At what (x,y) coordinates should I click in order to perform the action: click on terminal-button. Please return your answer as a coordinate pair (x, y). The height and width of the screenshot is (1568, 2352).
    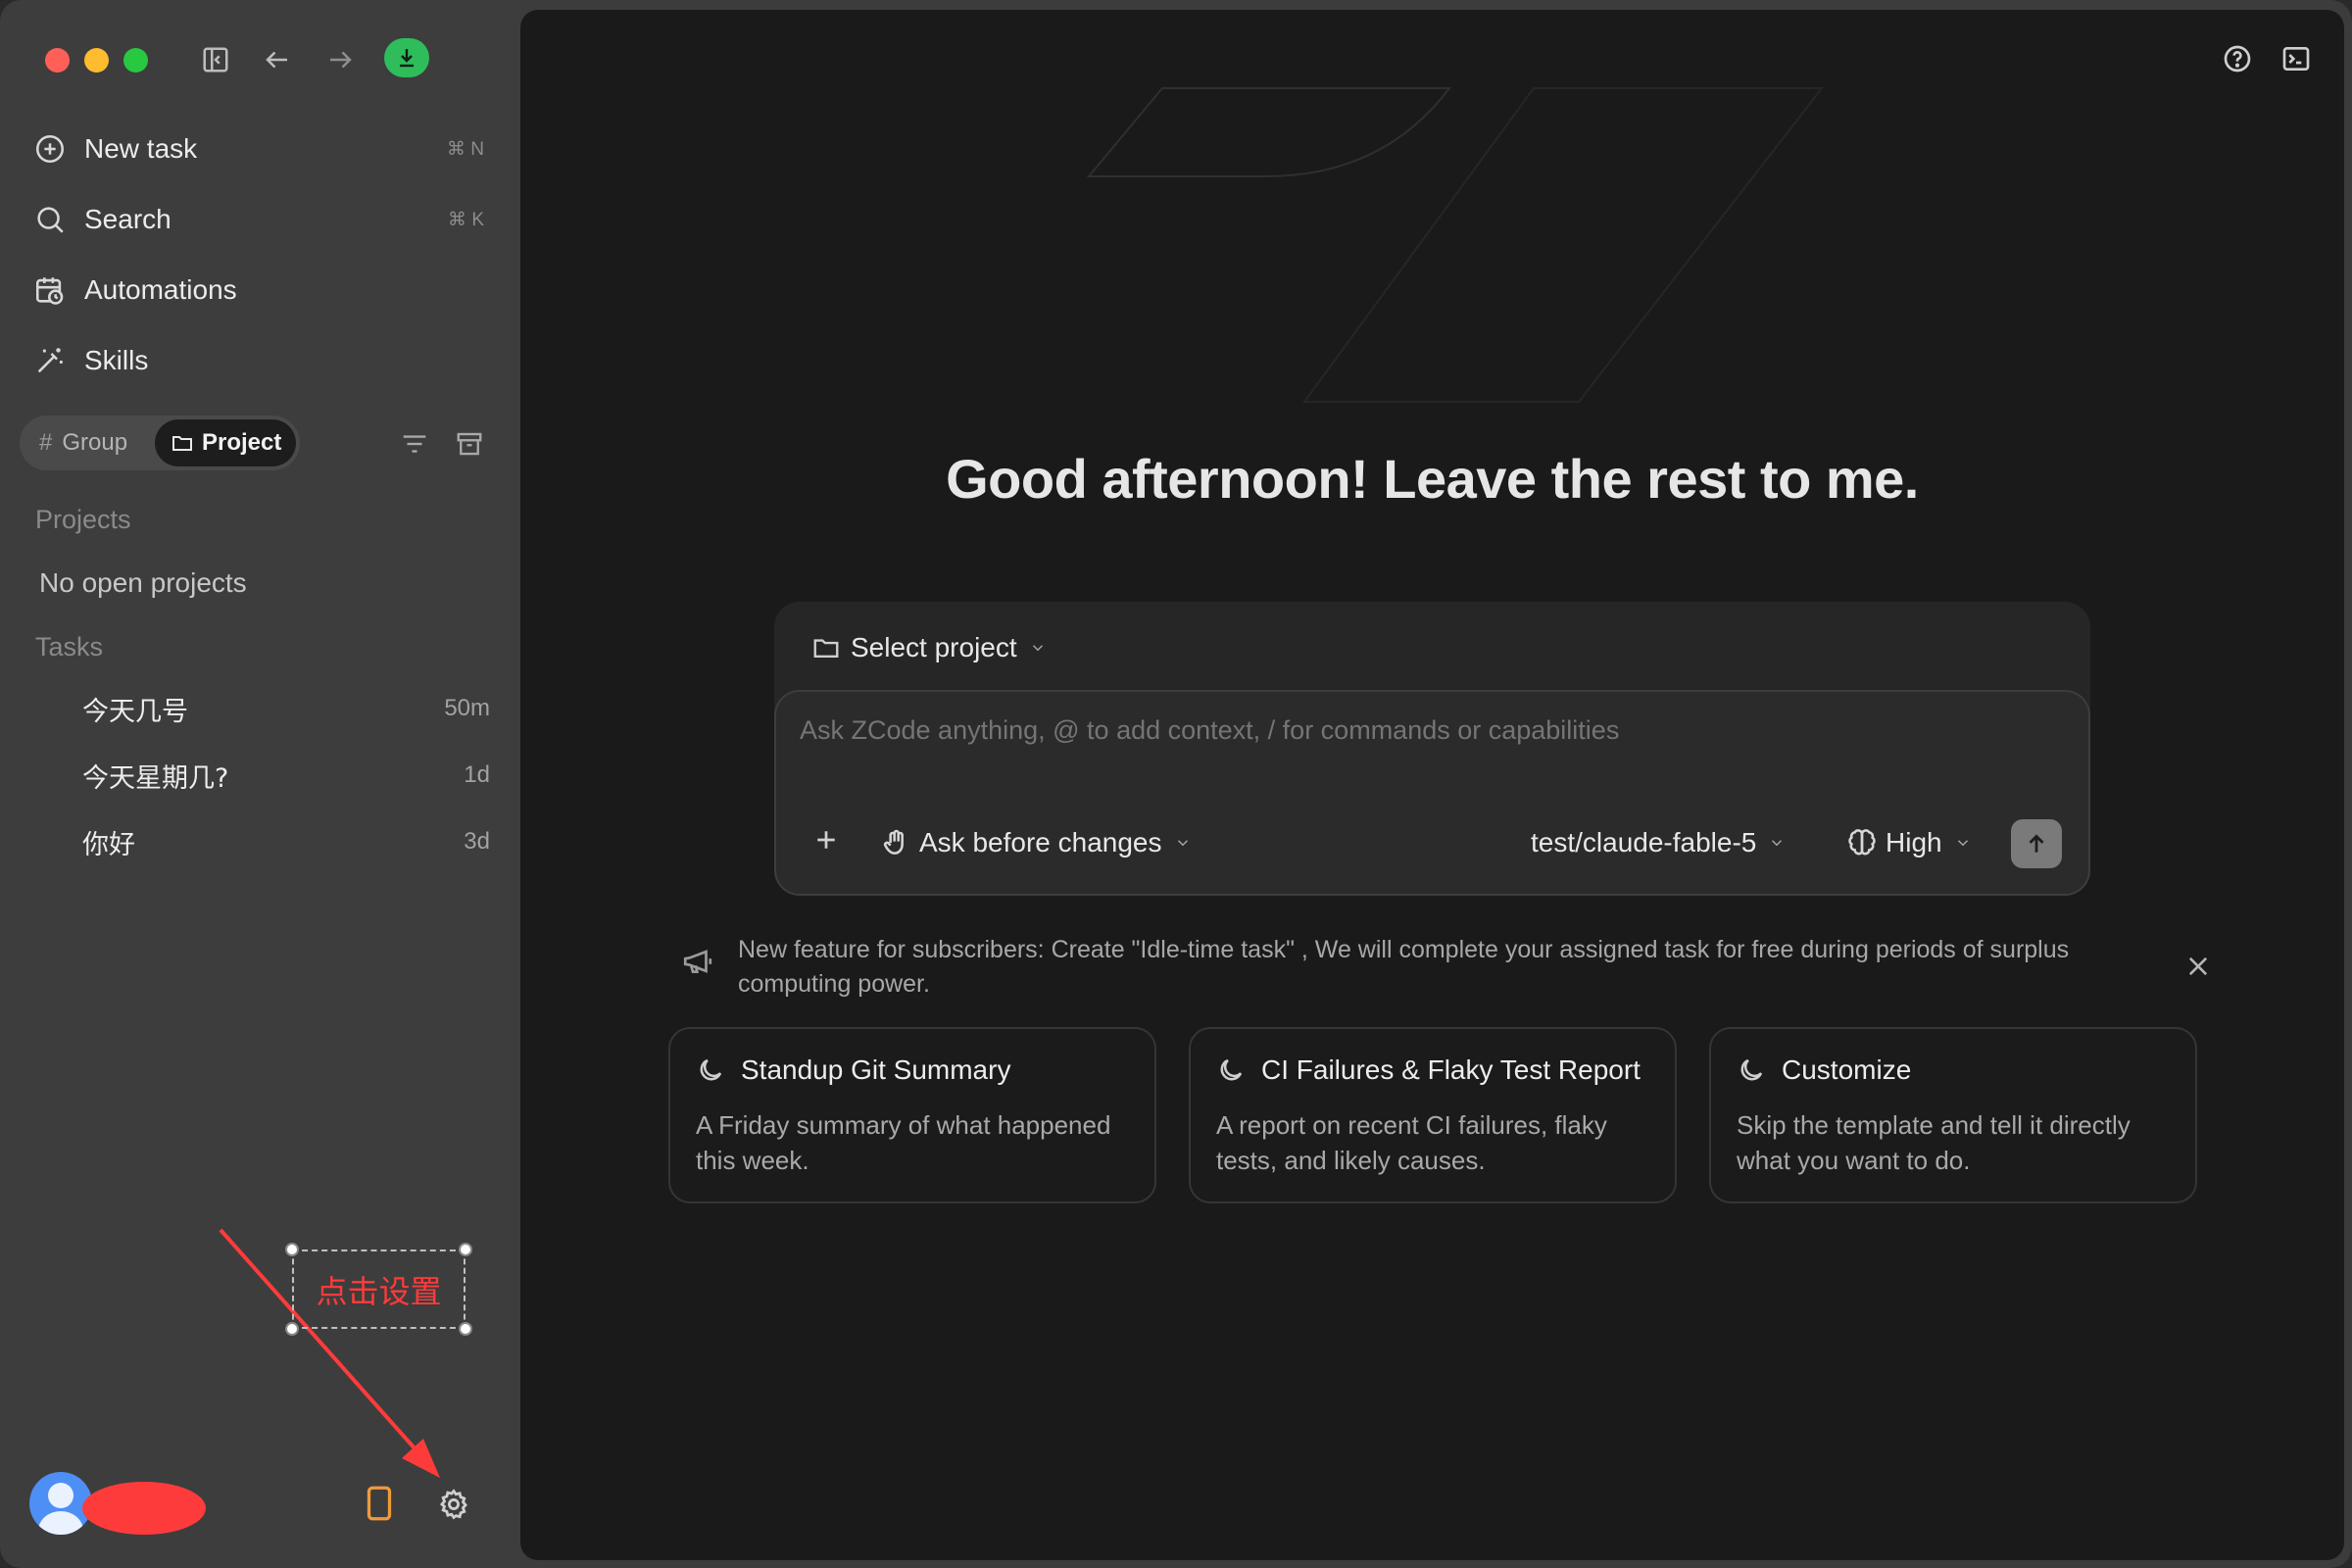
    Looking at the image, I should click on (2296, 58).